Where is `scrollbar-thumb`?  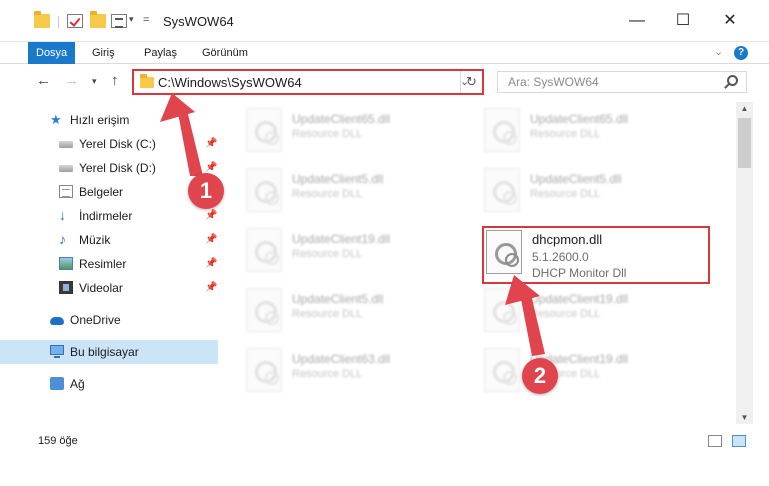
scrollbar-thumb is located at coordinates (744, 143).